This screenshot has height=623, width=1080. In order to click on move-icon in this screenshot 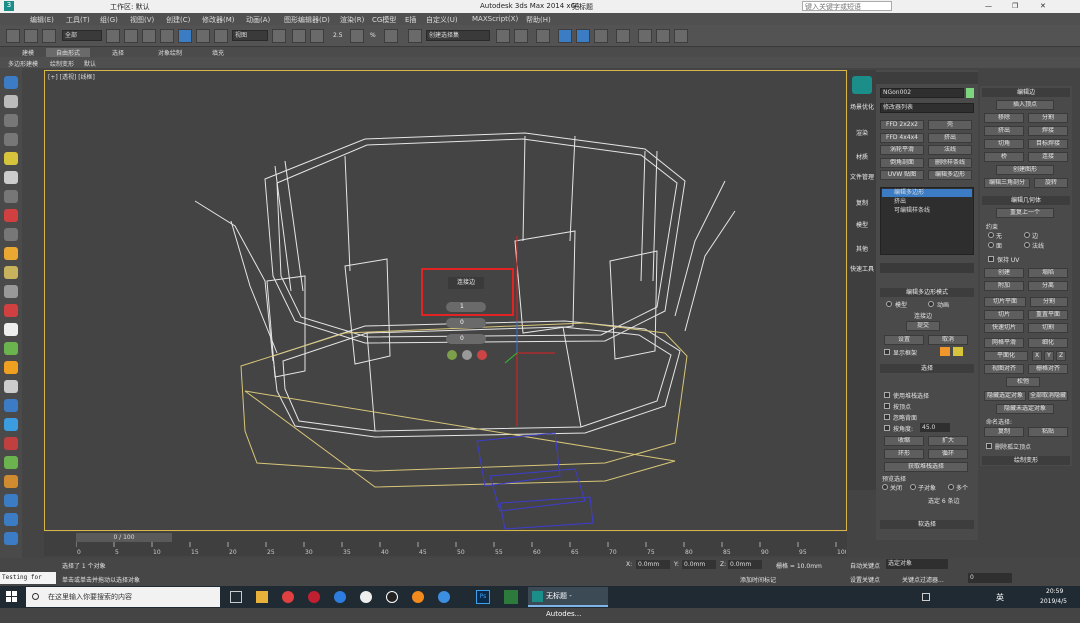, I will do `click(185, 36)`.